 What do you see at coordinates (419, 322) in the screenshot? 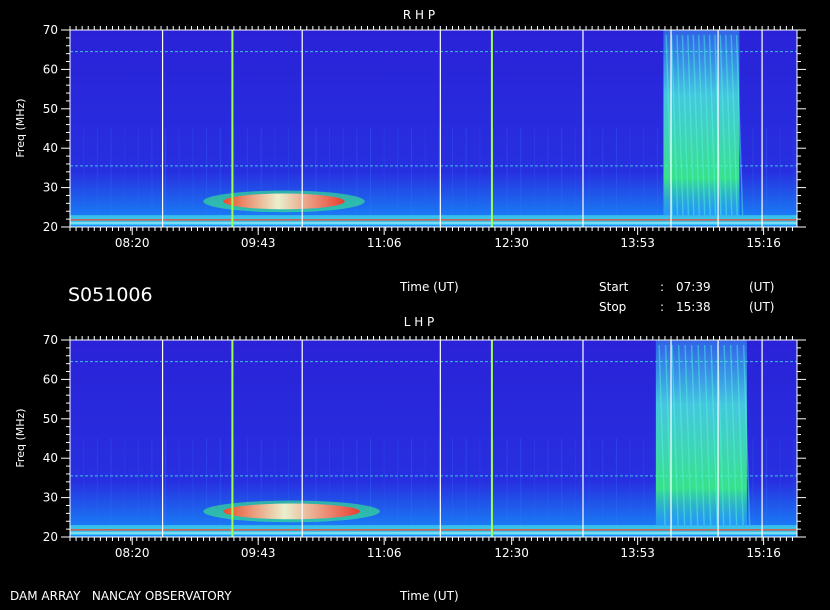
I see `lhp-title: L H P` at bounding box center [419, 322].